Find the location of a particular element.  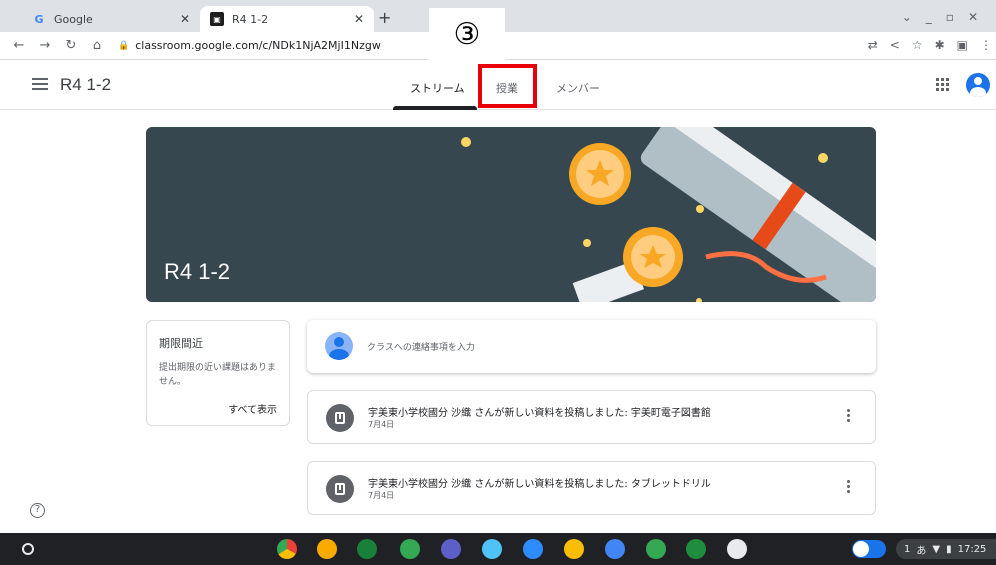

sheets-icon is located at coordinates (656, 549).